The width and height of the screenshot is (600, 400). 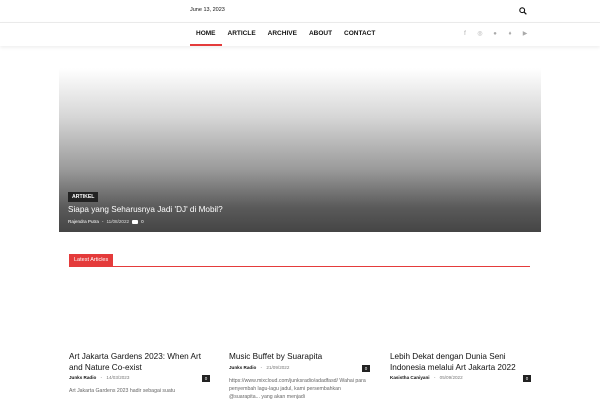 What do you see at coordinates (135, 221) in the screenshot?
I see `comment-icon` at bounding box center [135, 221].